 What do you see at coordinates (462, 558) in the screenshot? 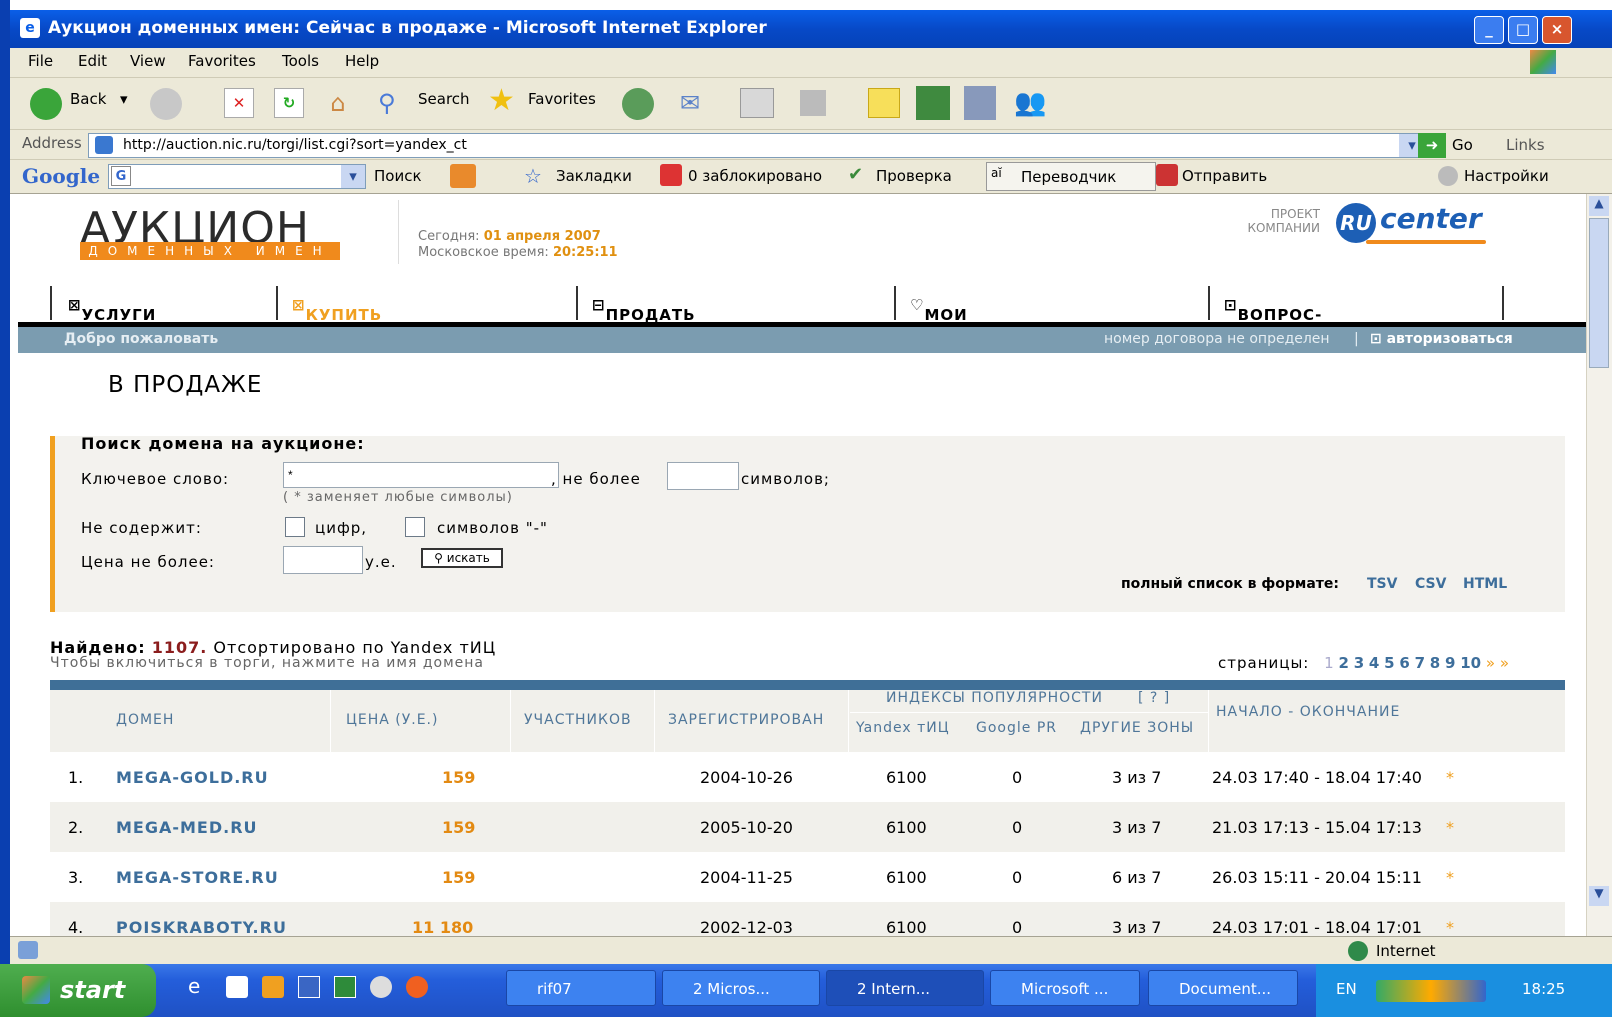
I see `search-submit-button: ⚲ искать` at bounding box center [462, 558].